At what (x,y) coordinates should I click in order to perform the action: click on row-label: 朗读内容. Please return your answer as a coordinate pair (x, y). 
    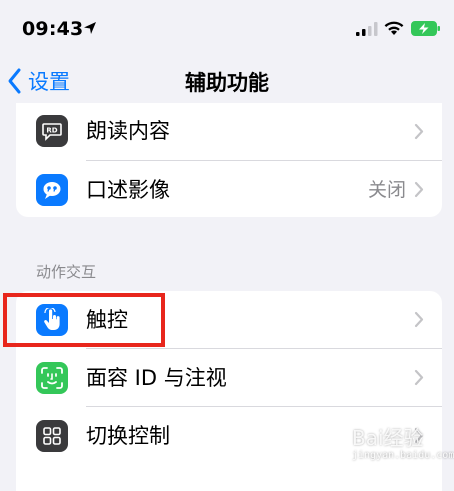
    Looking at the image, I should click on (128, 131).